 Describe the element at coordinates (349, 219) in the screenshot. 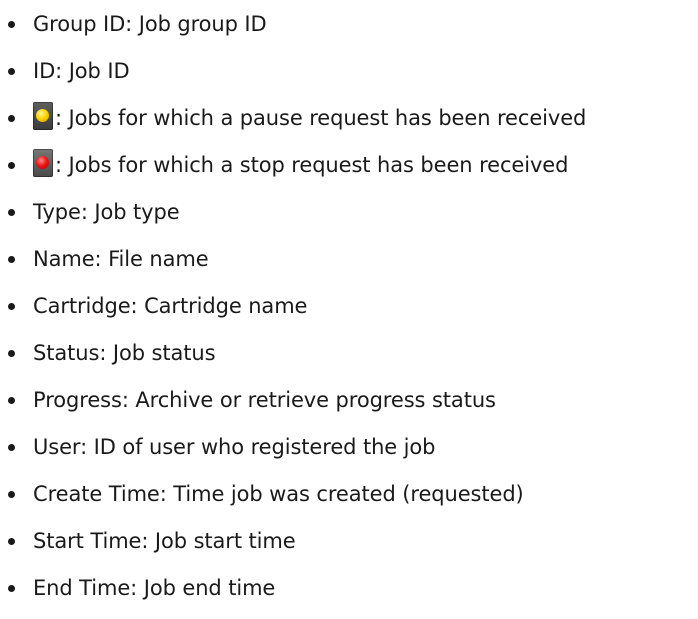

I see `list-item: Type: Job type` at that location.